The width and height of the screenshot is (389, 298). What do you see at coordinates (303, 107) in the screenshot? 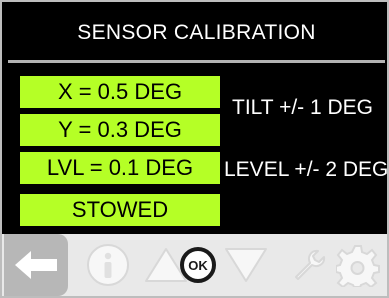
I see `tilt-tolerance-label: TILT +/- 1 DEG` at bounding box center [303, 107].